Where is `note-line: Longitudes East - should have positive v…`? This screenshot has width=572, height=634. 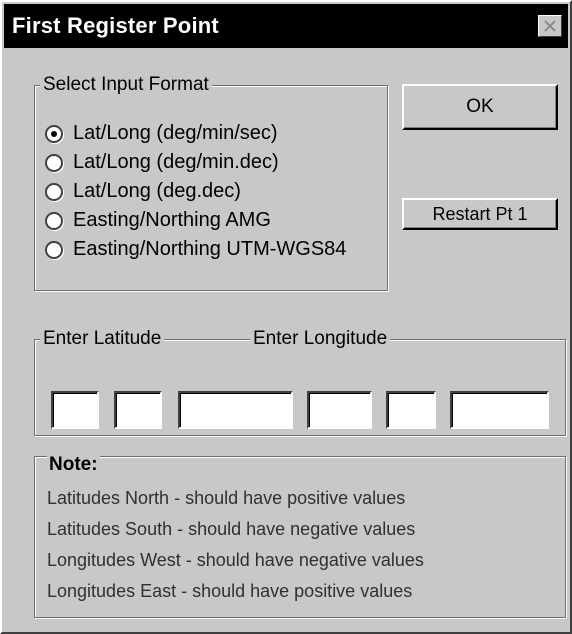 note-line: Longitudes East - should have positive v… is located at coordinates (230, 591).